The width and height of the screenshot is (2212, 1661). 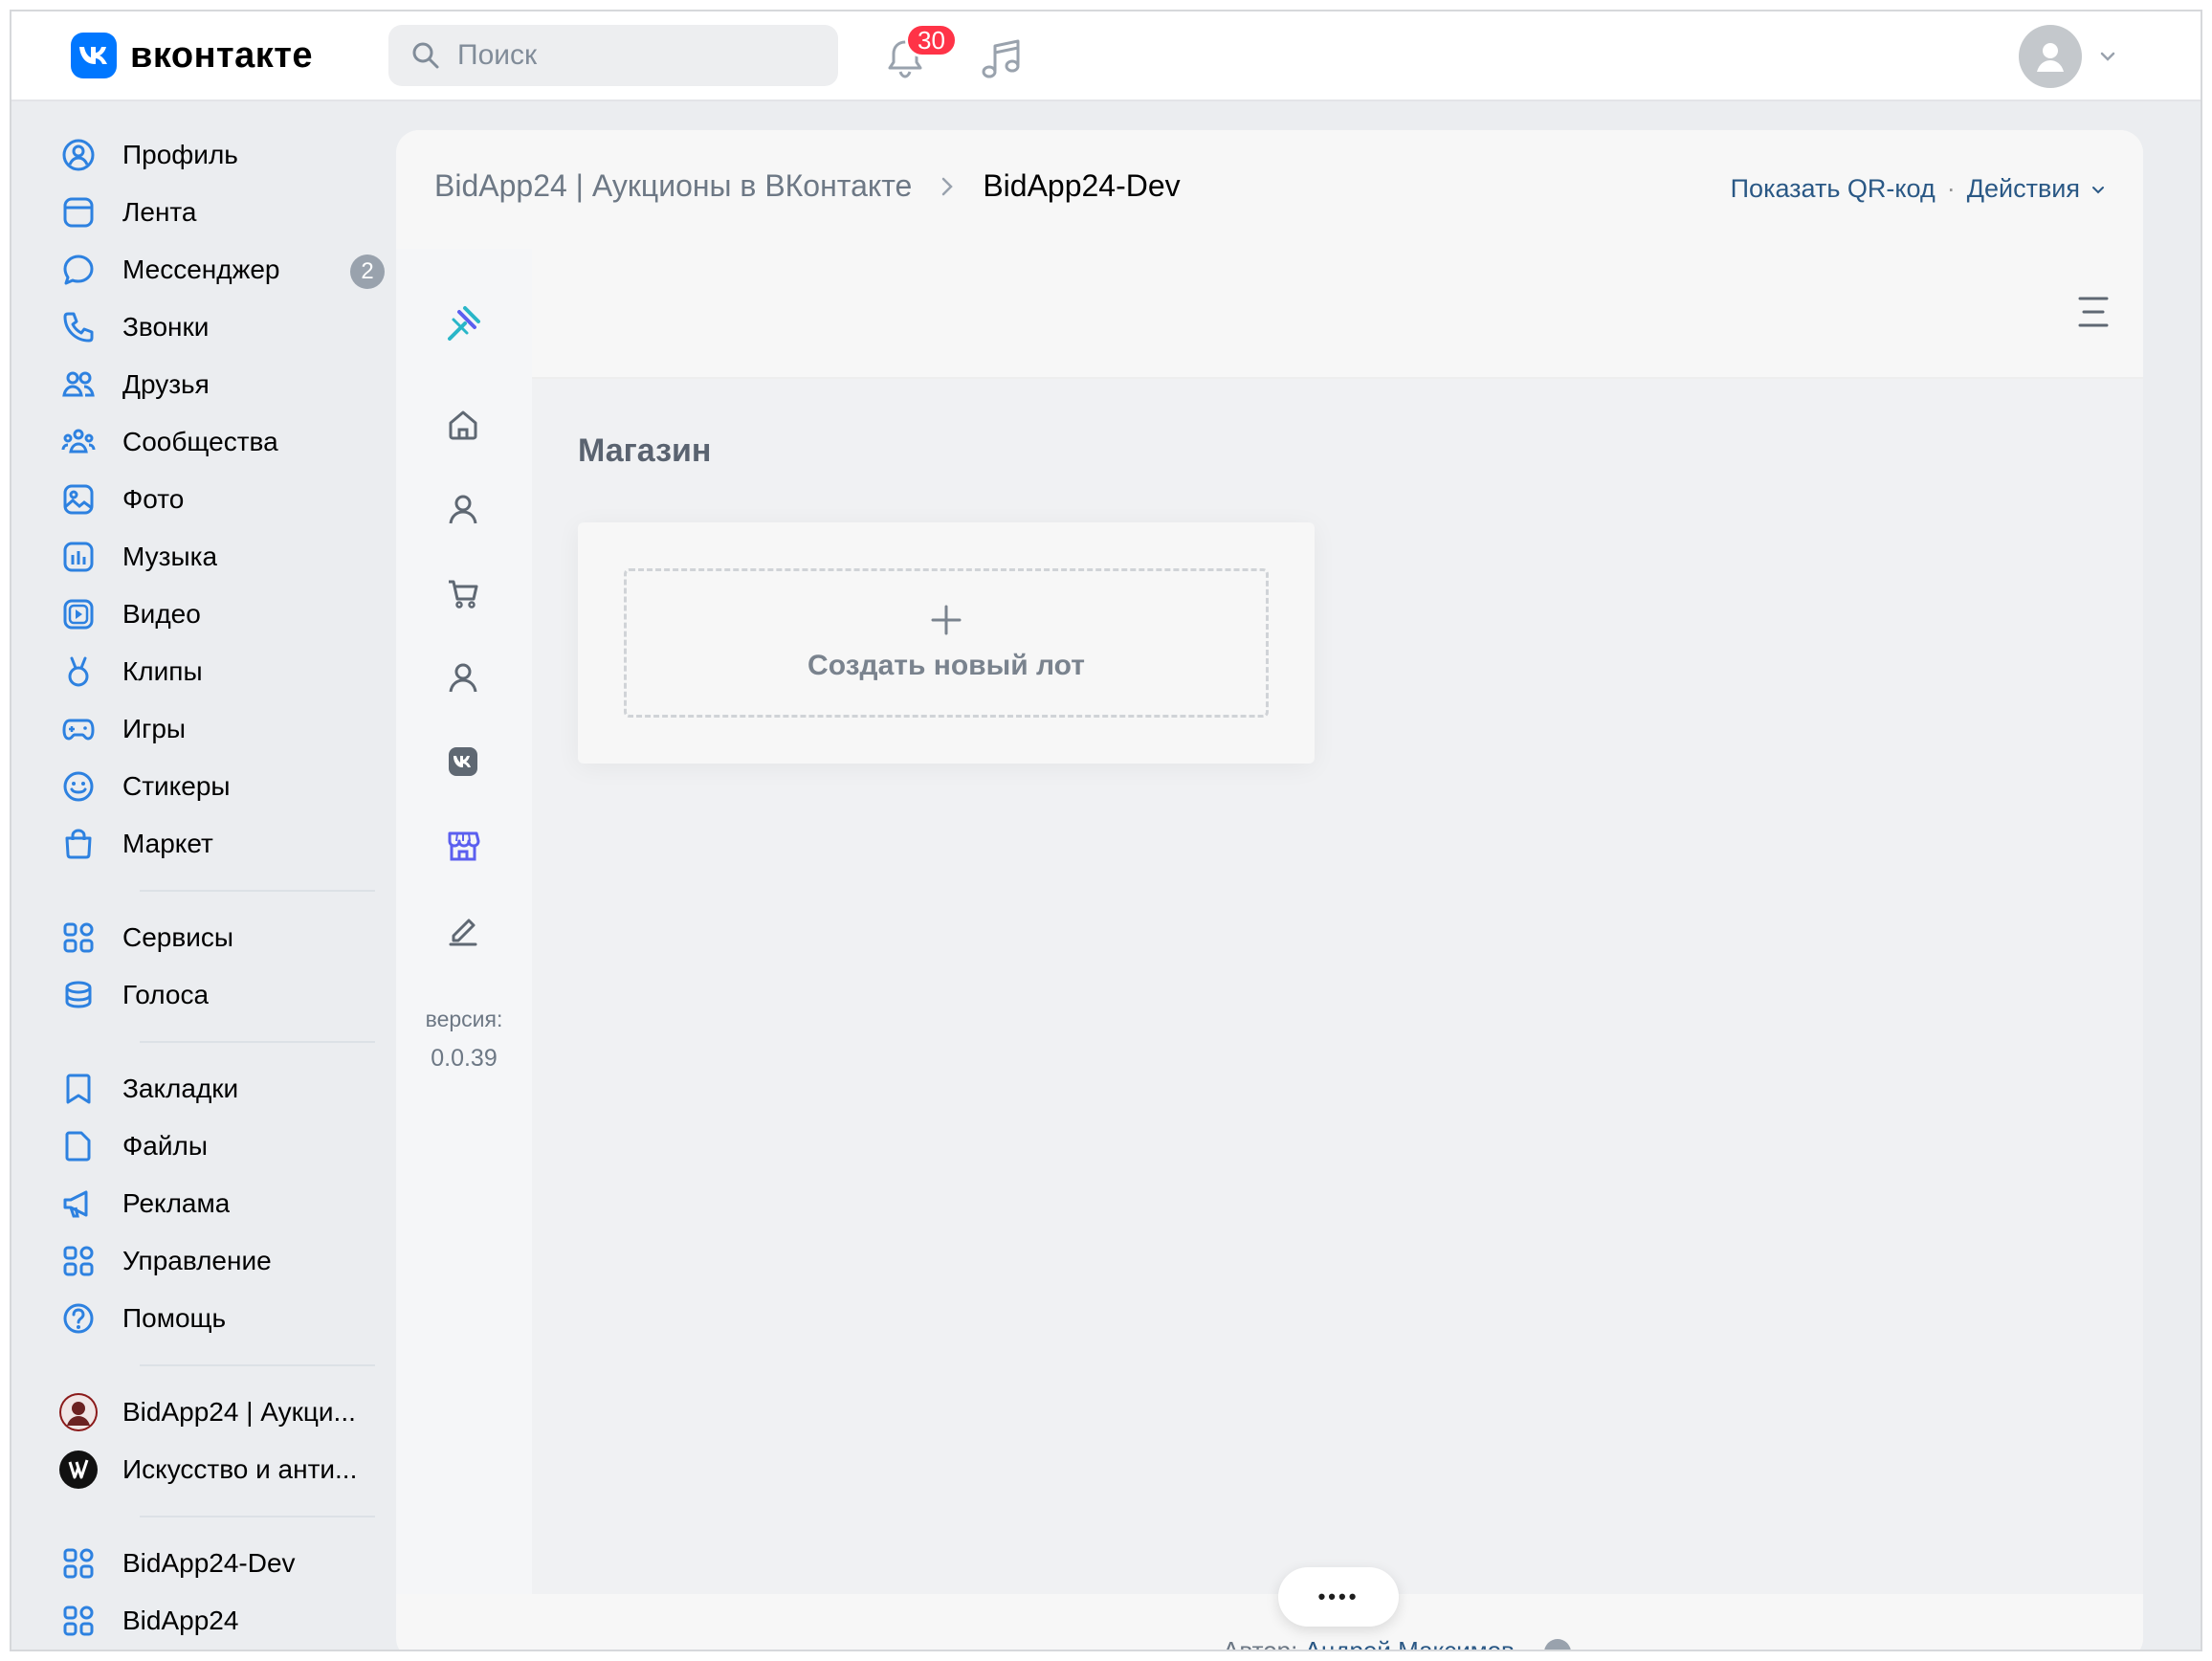 I want to click on market-icon, so click(x=78, y=844).